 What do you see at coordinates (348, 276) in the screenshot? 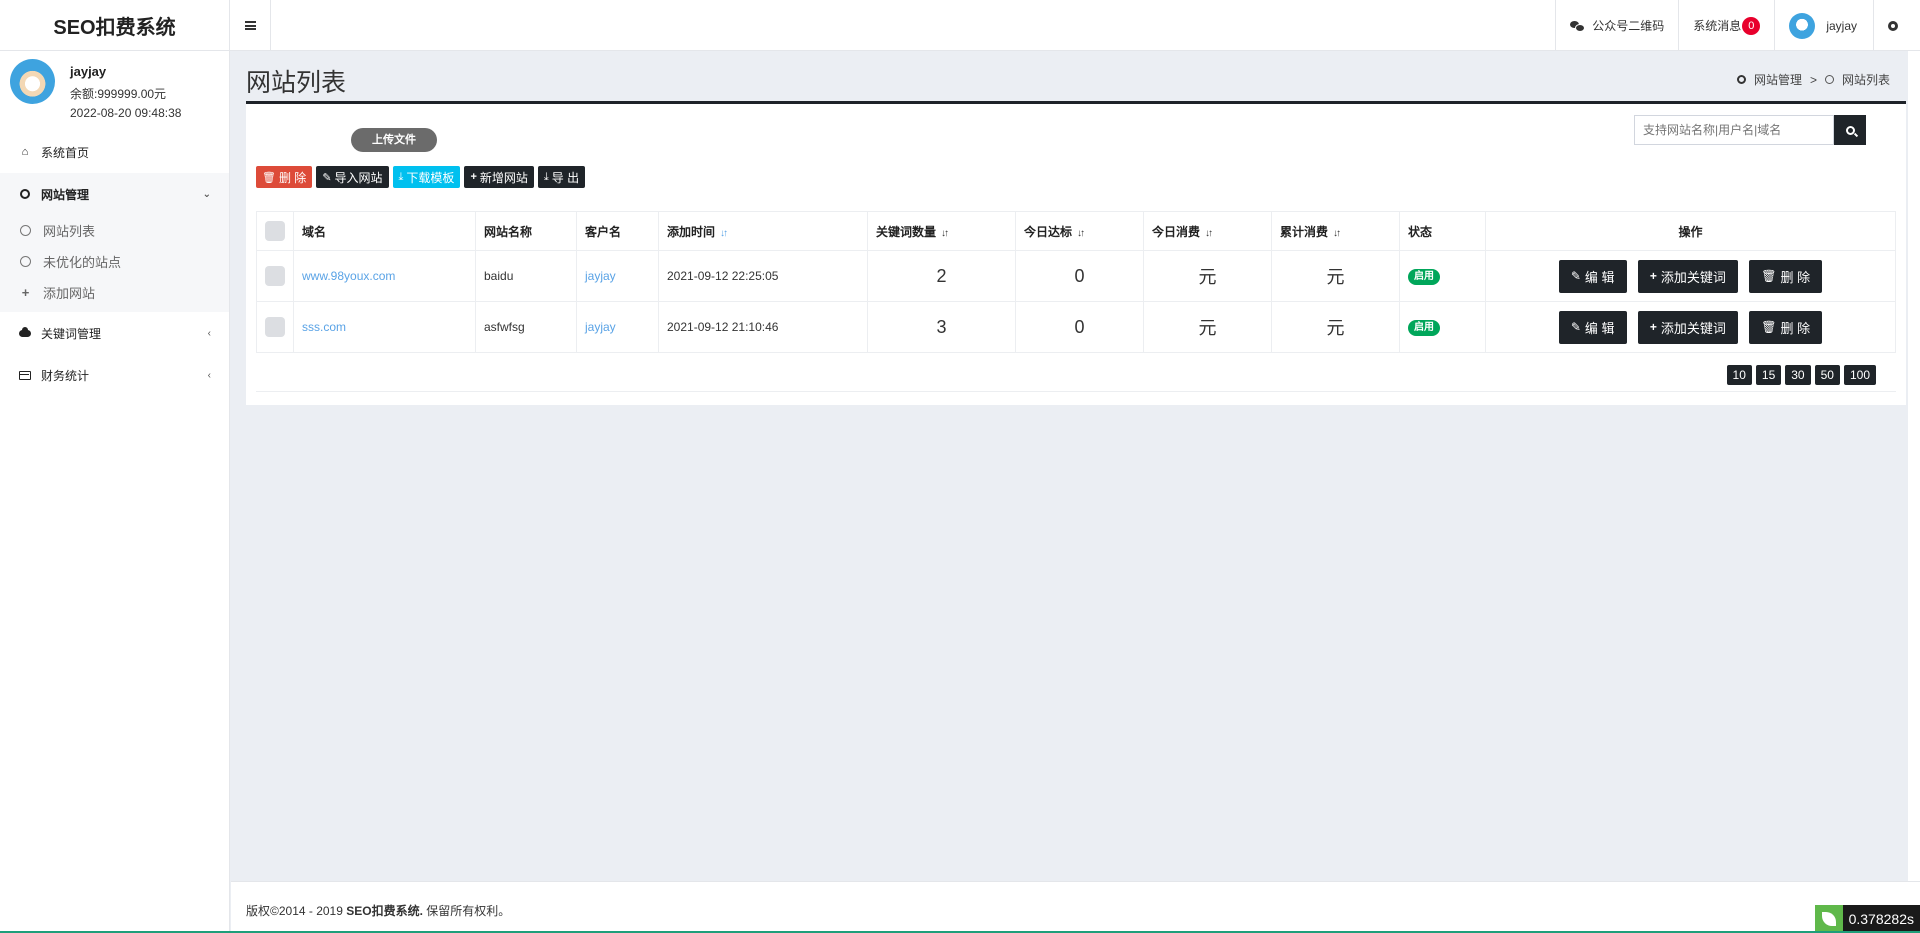
I see `domain-link: www.98youx.com` at bounding box center [348, 276].